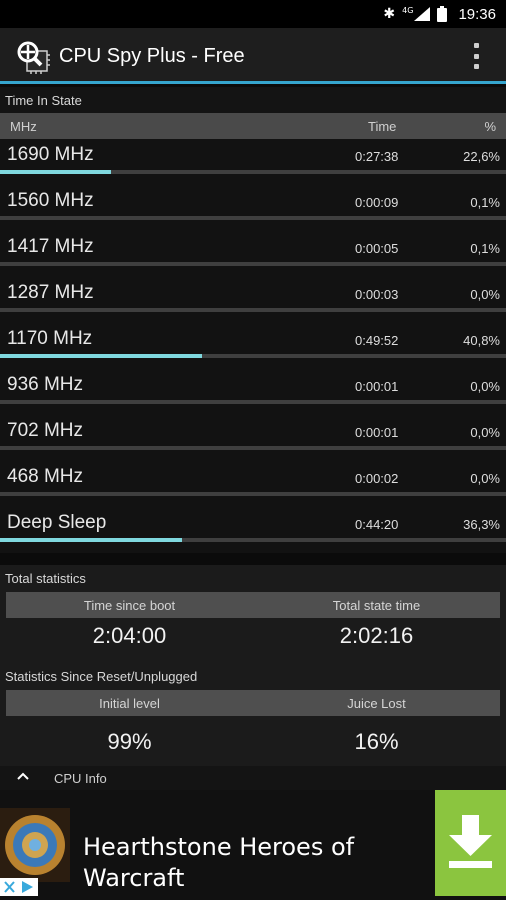 This screenshot has height=900, width=506. I want to click on state-frequency: 702 MHz, so click(45, 430).